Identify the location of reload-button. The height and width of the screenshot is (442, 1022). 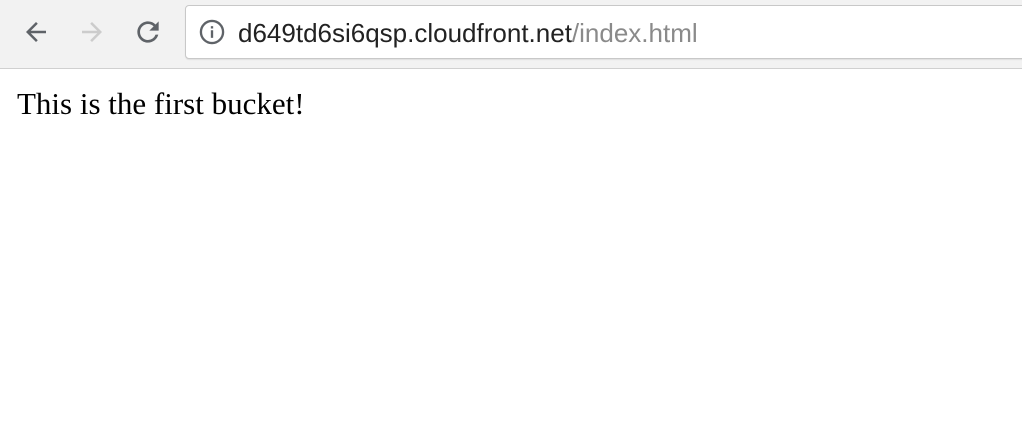
(148, 32).